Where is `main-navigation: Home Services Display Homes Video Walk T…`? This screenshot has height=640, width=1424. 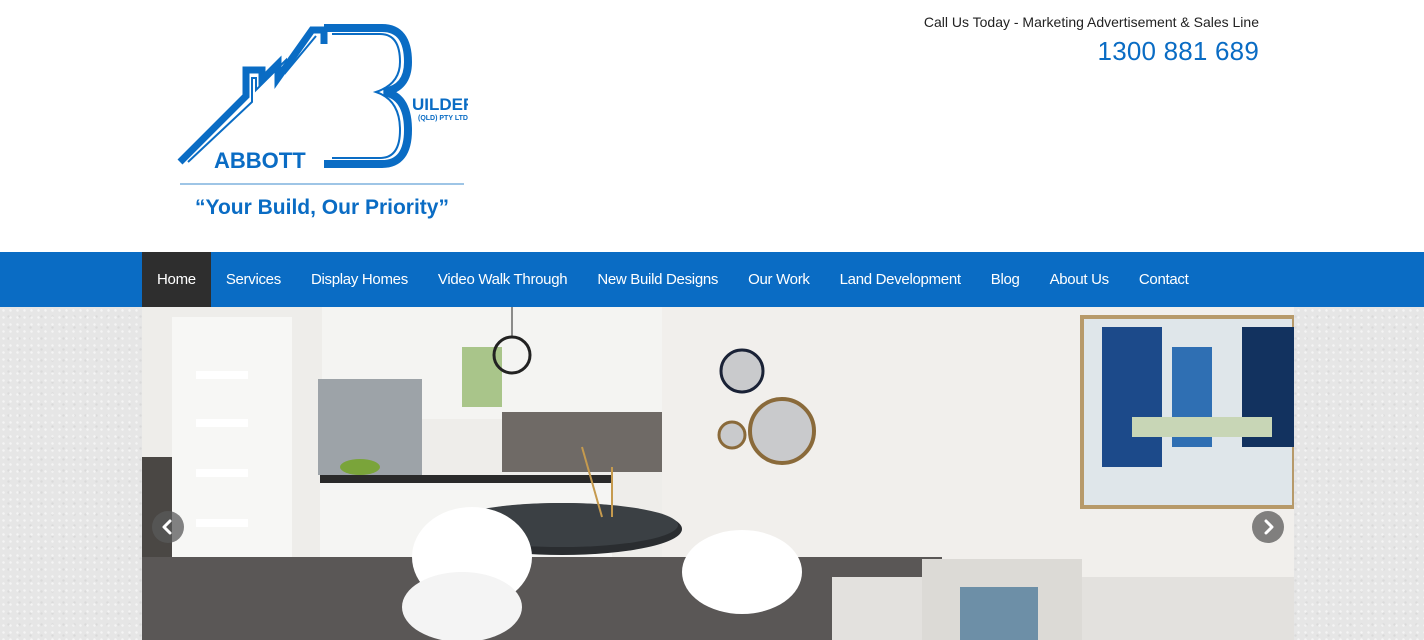 main-navigation: Home Services Display Homes Video Walk T… is located at coordinates (712, 279).